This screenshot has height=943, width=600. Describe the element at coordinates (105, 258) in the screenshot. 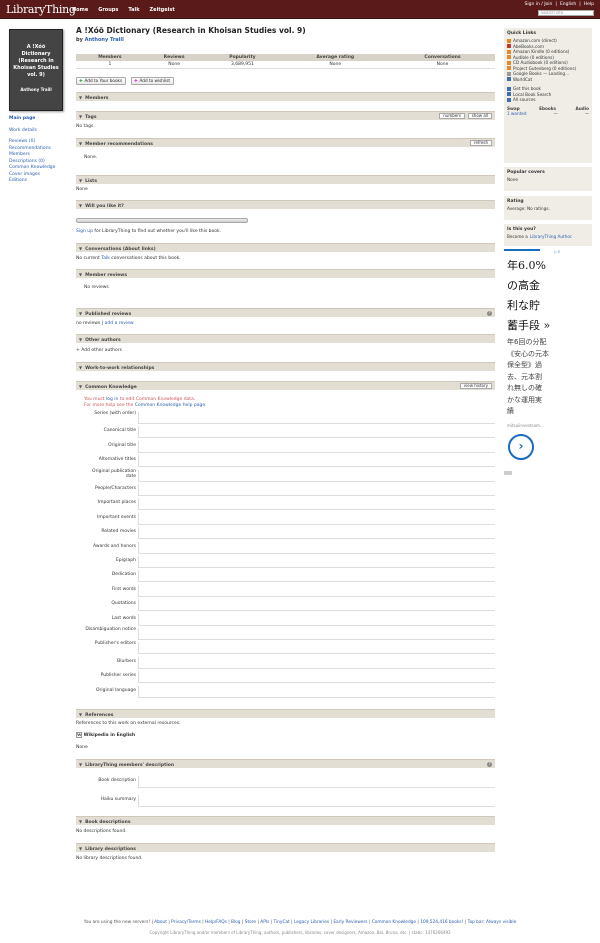

I see `talk-link: Talk` at that location.